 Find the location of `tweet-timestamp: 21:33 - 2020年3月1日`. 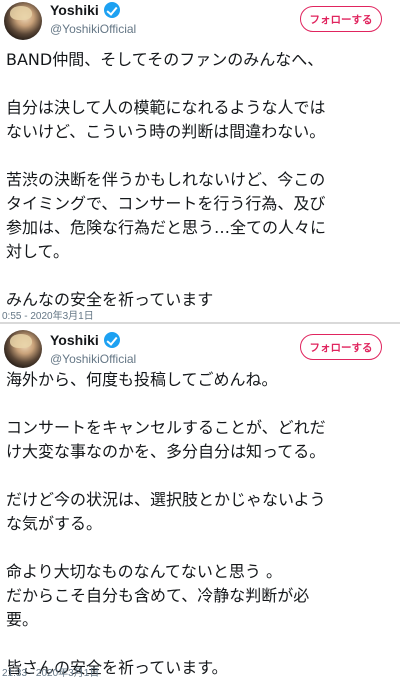

tweet-timestamp: 21:33 - 2020年3月1日 is located at coordinates (50, 671).